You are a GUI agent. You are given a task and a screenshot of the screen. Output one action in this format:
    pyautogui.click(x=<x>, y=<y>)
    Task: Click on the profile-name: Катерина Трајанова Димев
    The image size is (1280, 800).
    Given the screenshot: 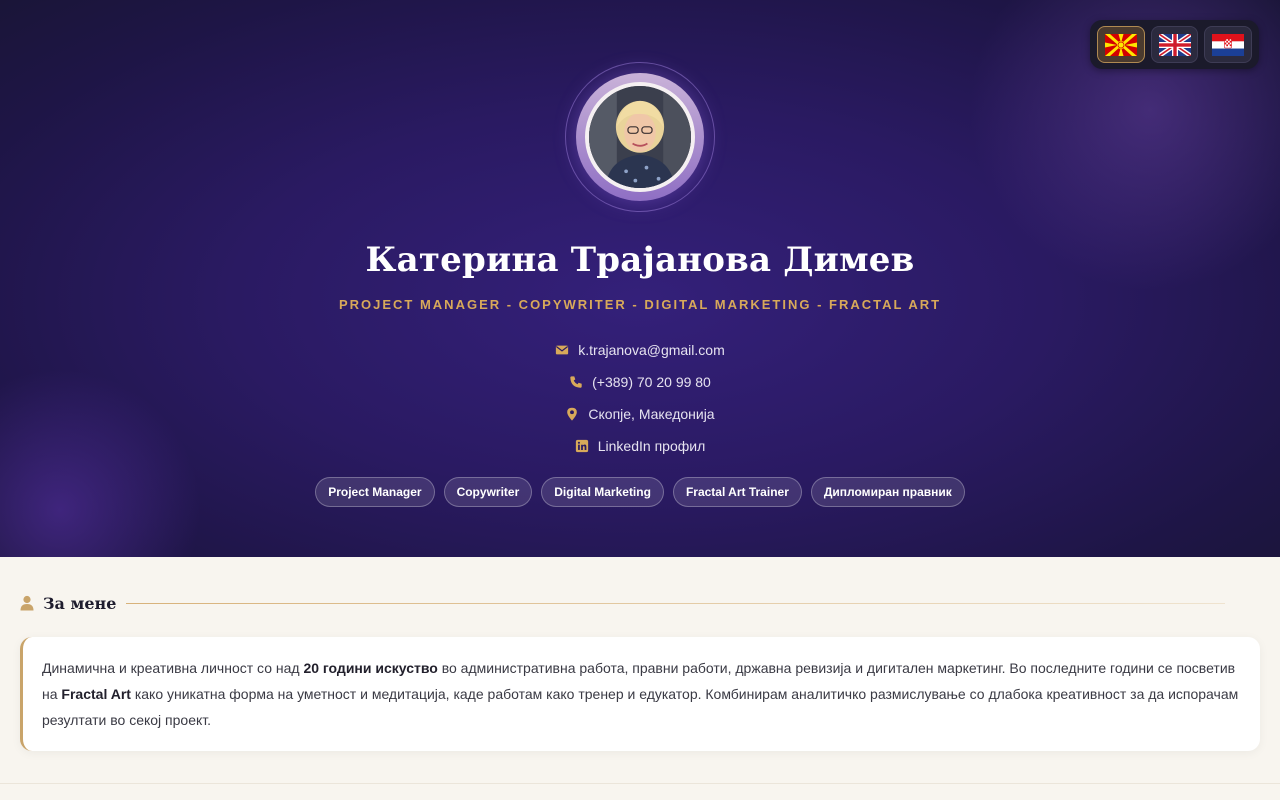 What is the action you would take?
    pyautogui.click(x=640, y=260)
    